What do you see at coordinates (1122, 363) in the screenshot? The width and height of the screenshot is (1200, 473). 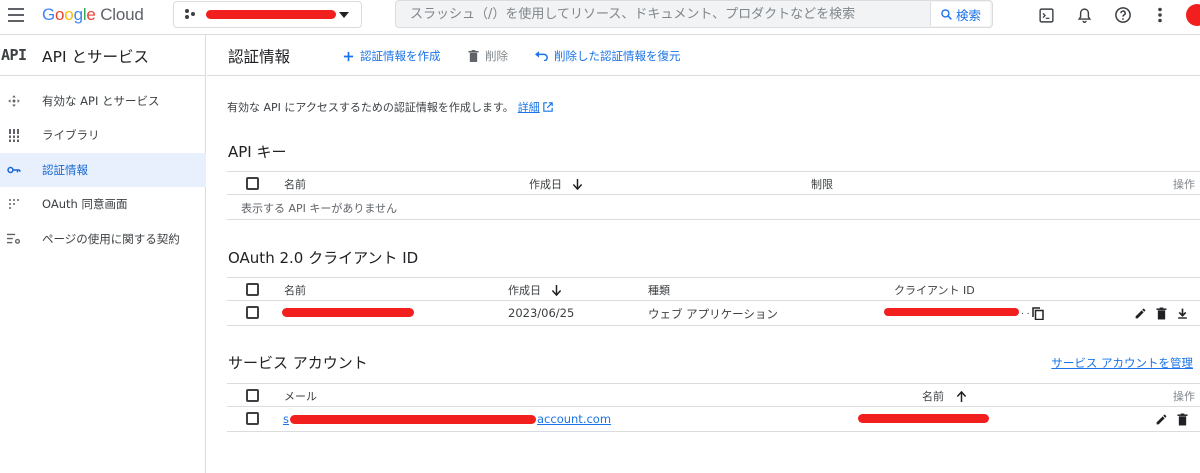 I see `manage-service-accounts-link: サービス アカウントを管理` at bounding box center [1122, 363].